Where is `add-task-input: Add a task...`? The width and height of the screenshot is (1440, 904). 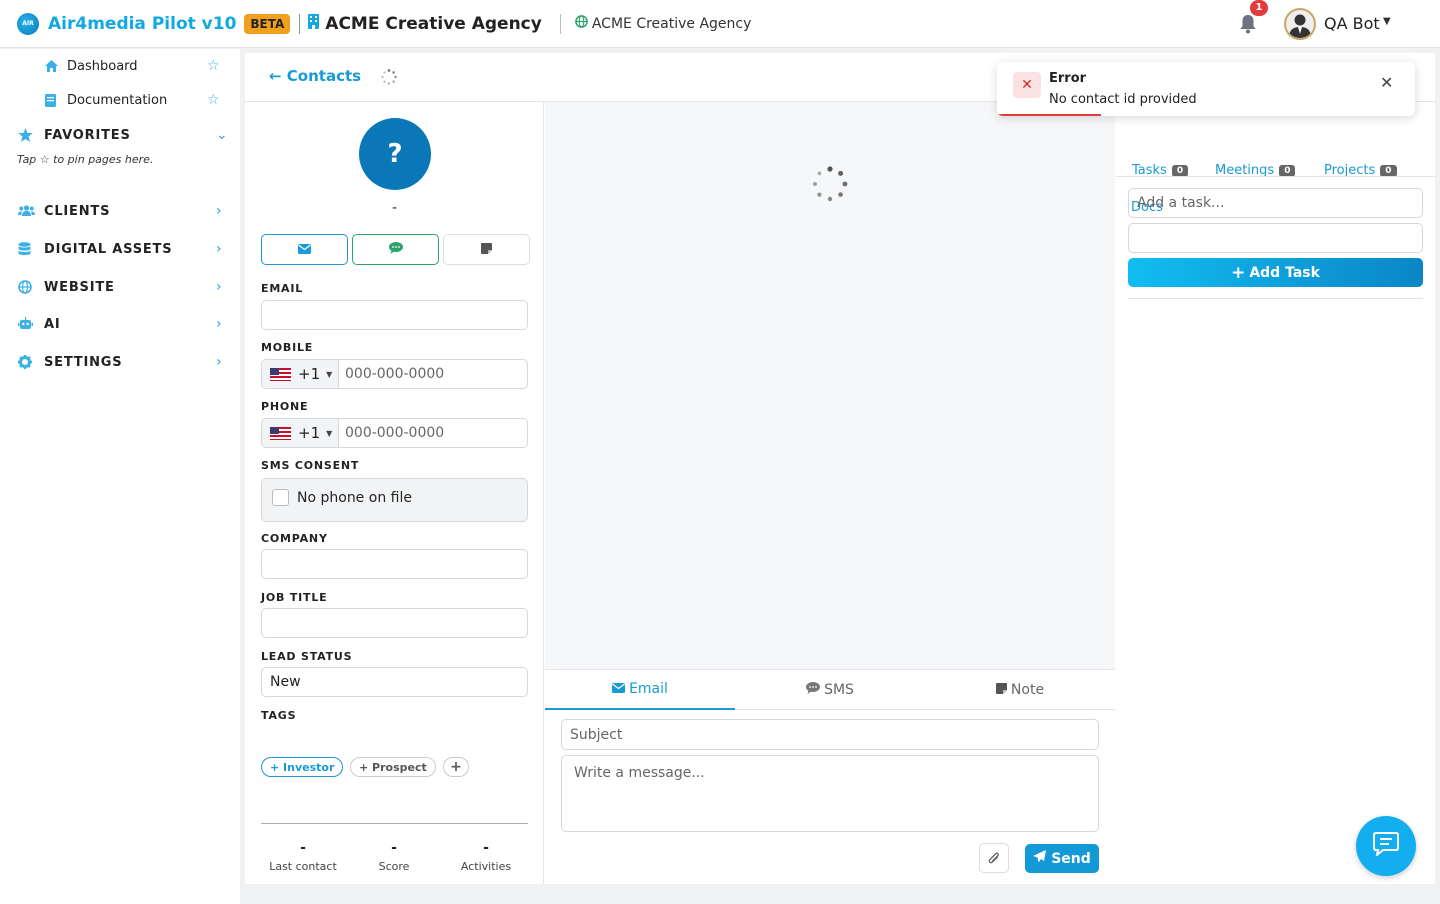
add-task-input: Add a task... is located at coordinates (1275, 203).